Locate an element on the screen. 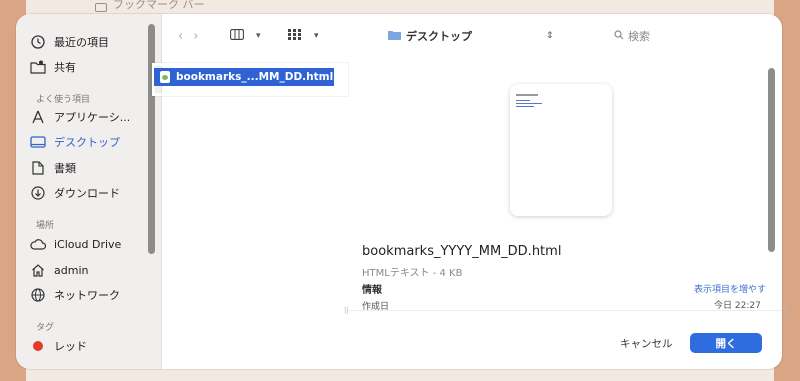 This screenshot has width=800, height=381. location-popup: デスクトップ is located at coordinates (430, 36).